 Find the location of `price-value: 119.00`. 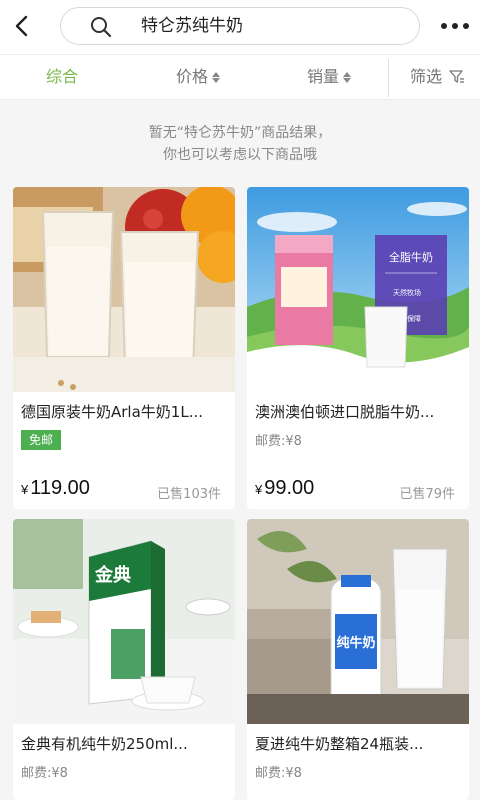

price-value: 119.00 is located at coordinates (60, 488).